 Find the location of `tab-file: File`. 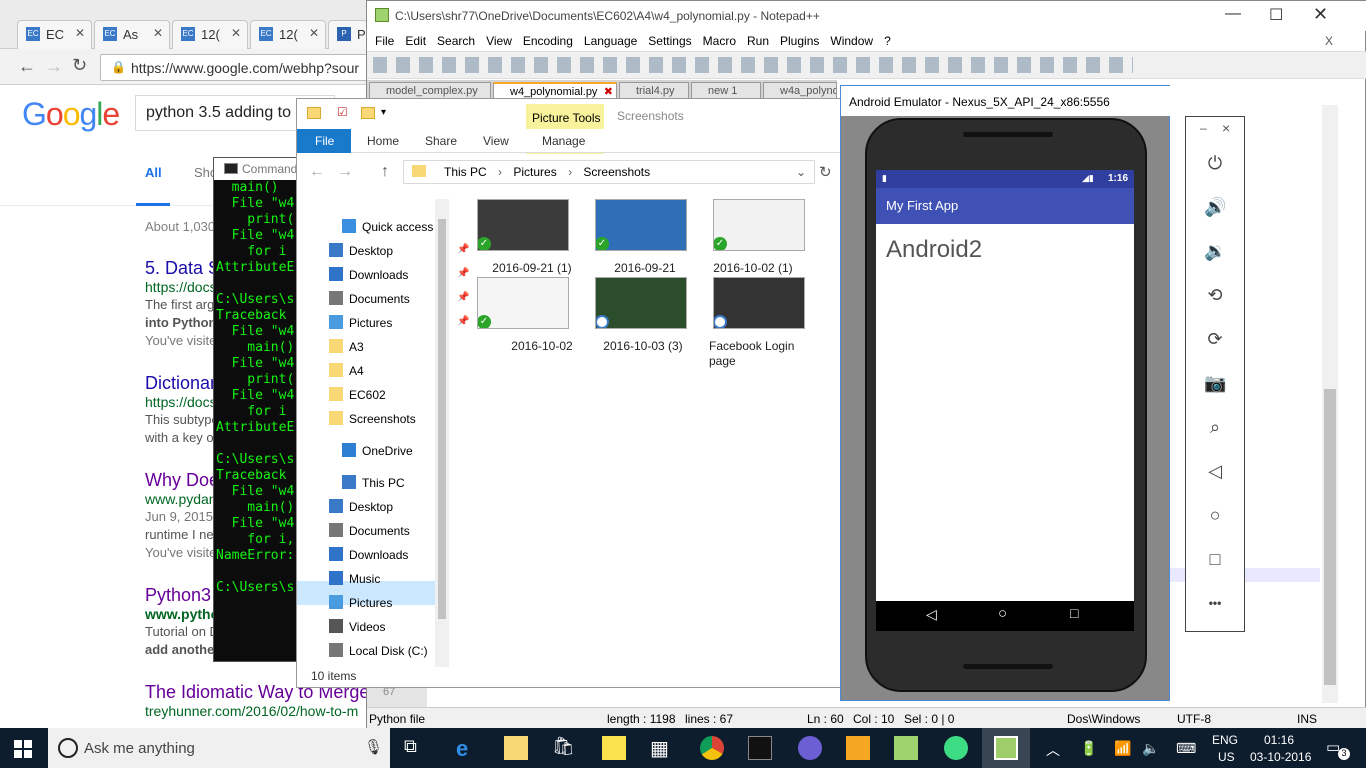

tab-file: File is located at coordinates (324, 141).